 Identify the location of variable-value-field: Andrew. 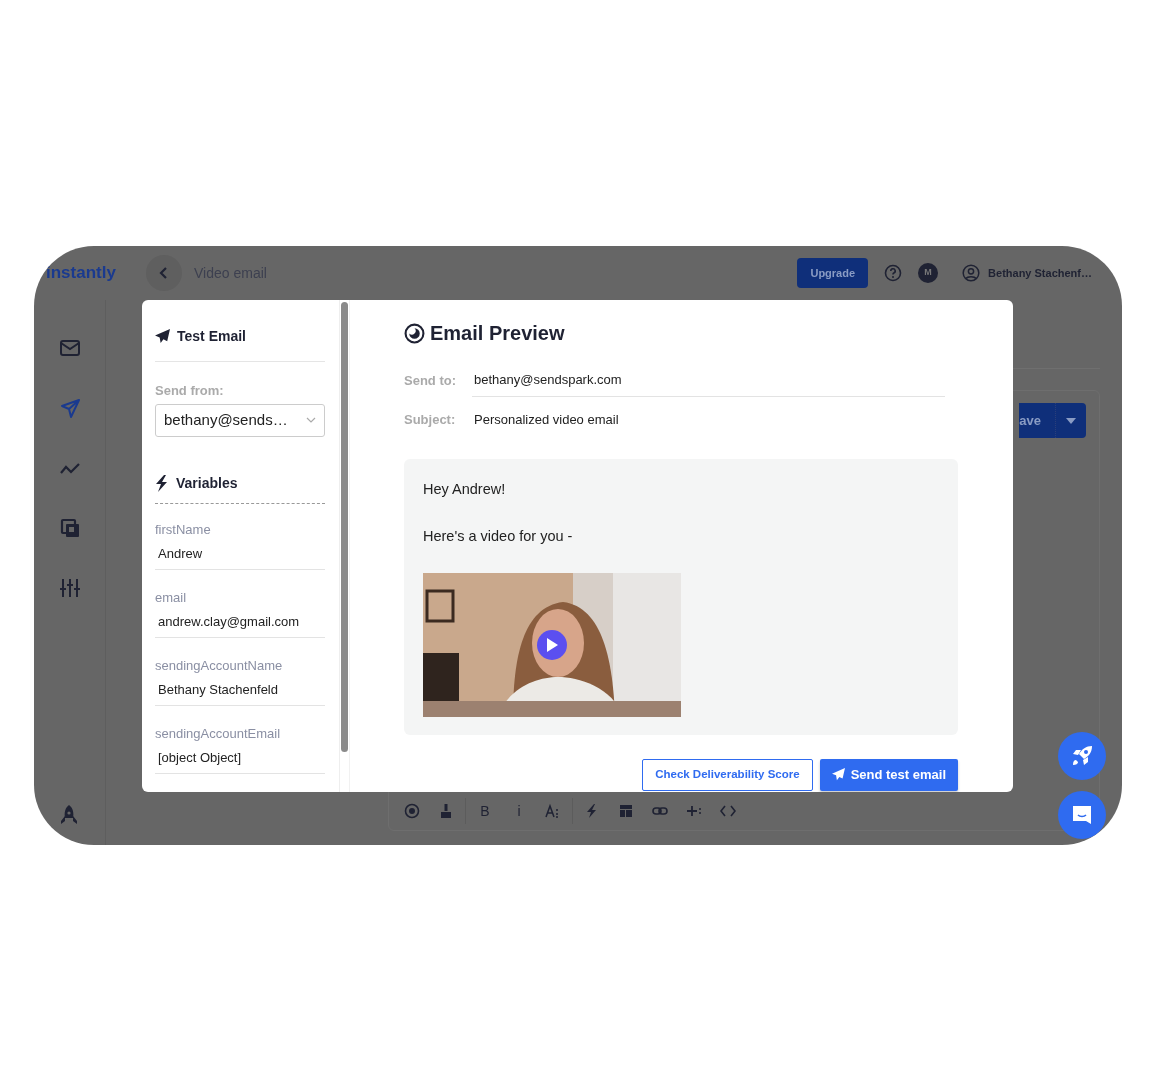
(240, 554).